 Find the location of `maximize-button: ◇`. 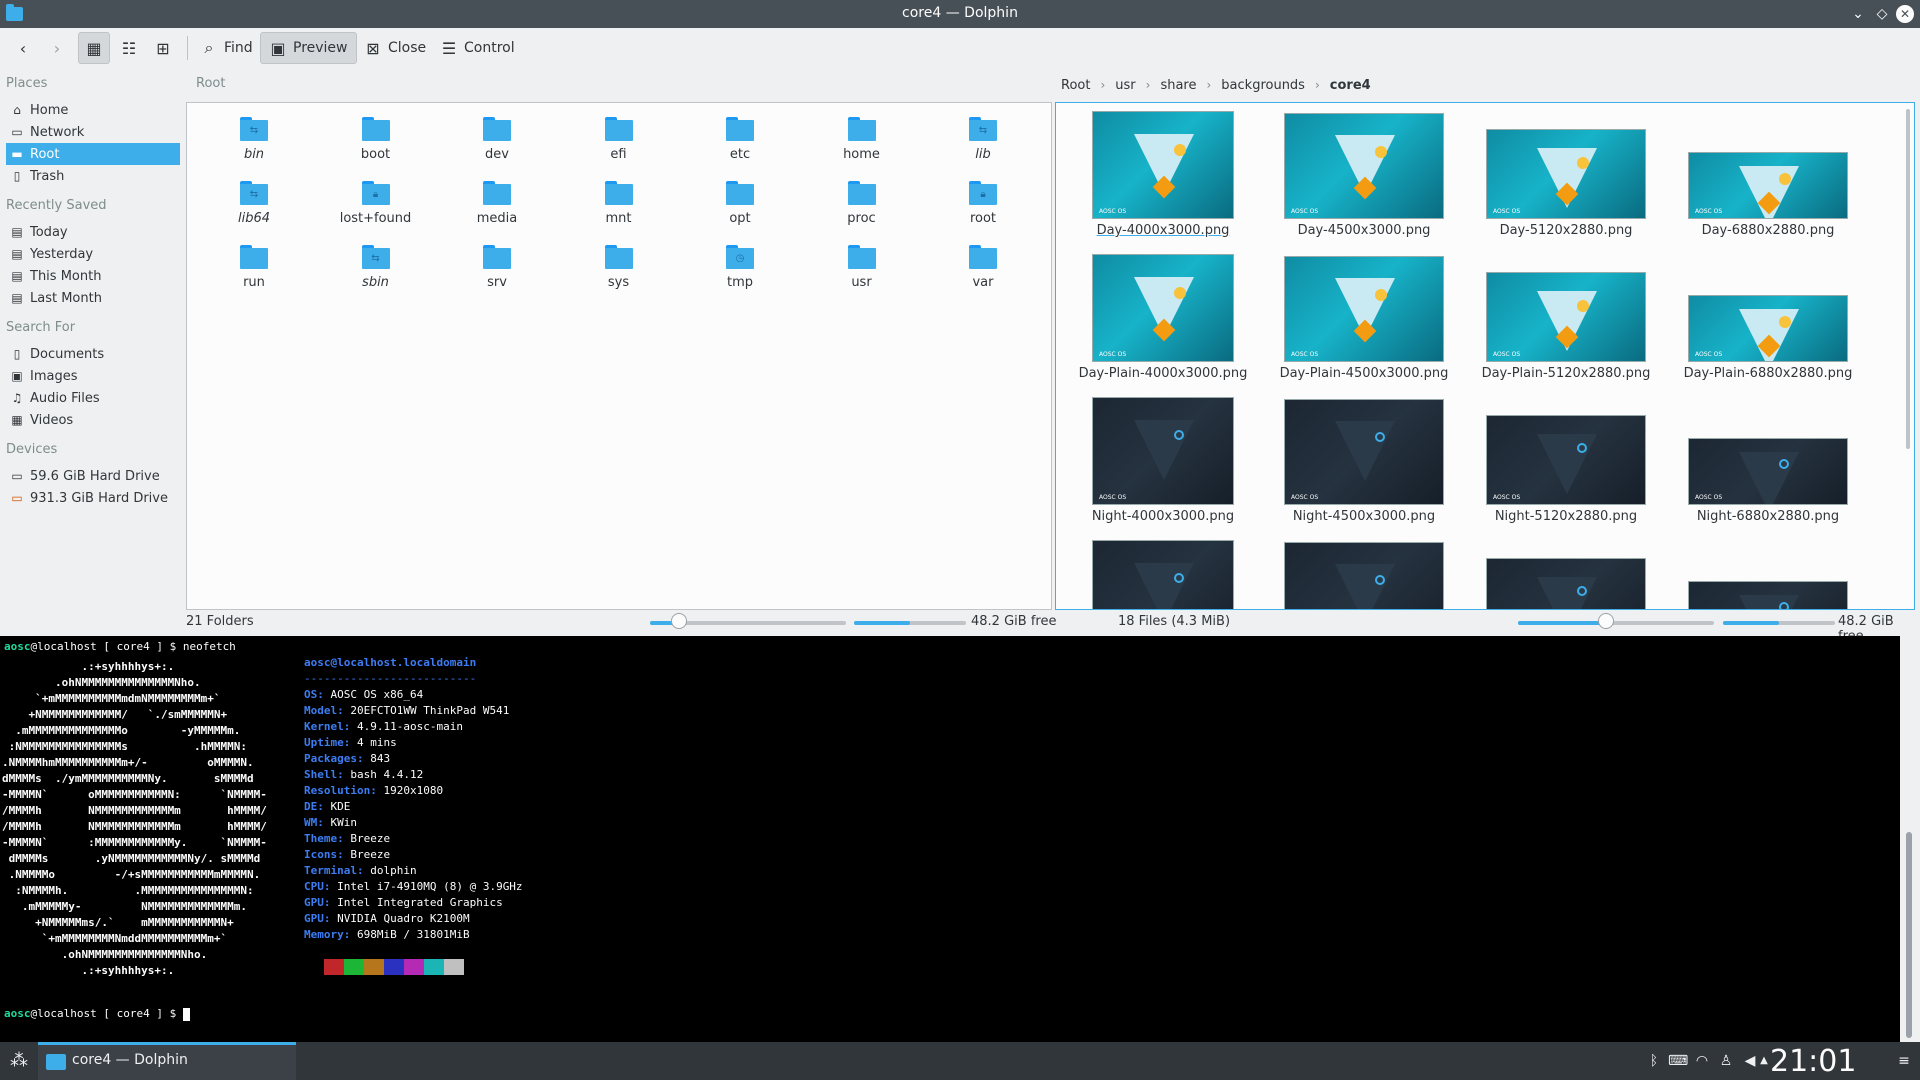

maximize-button: ◇ is located at coordinates (1882, 14).